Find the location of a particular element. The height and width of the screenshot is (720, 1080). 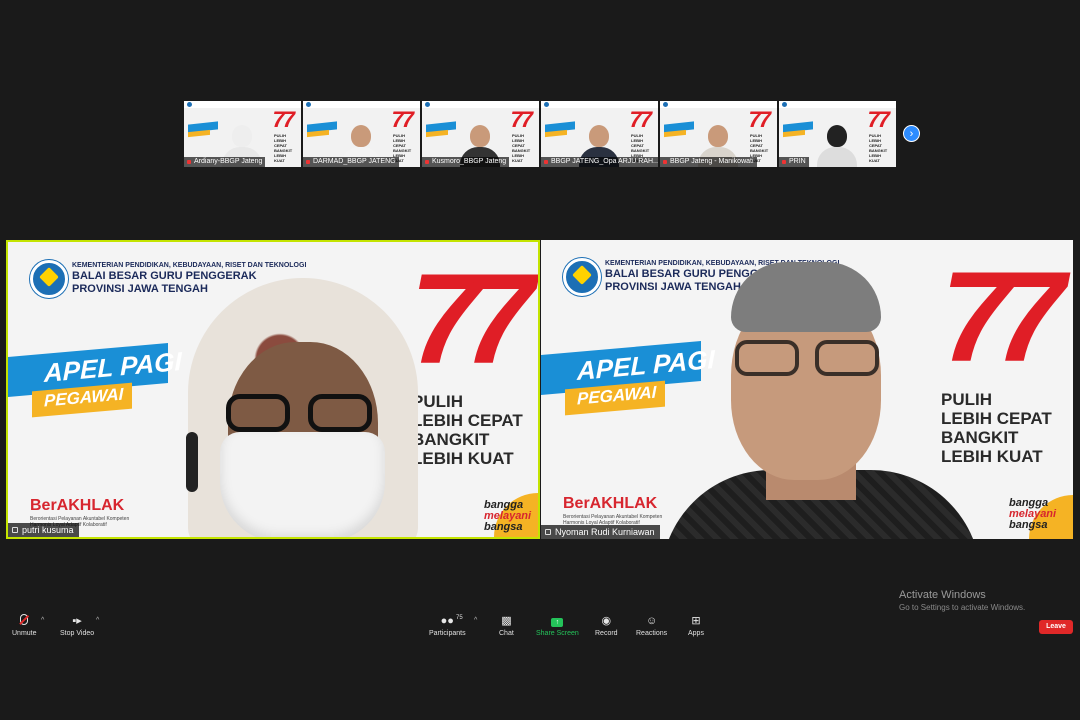

next-page-button: › is located at coordinates (911, 133).